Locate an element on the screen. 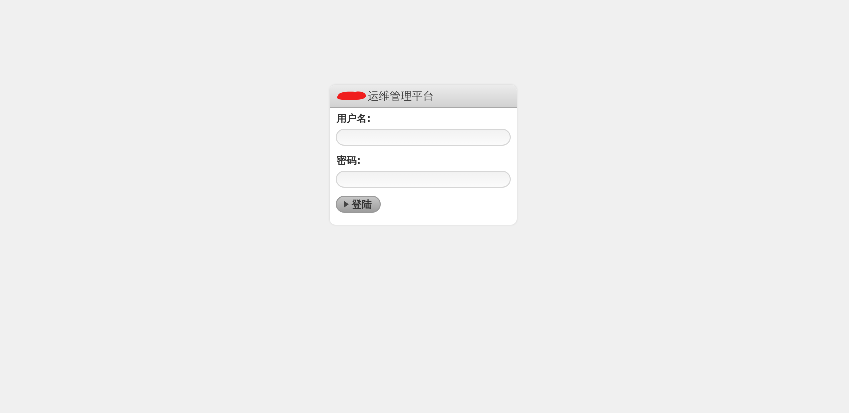 This screenshot has width=849, height=413. login-button: 登陆 is located at coordinates (358, 204).